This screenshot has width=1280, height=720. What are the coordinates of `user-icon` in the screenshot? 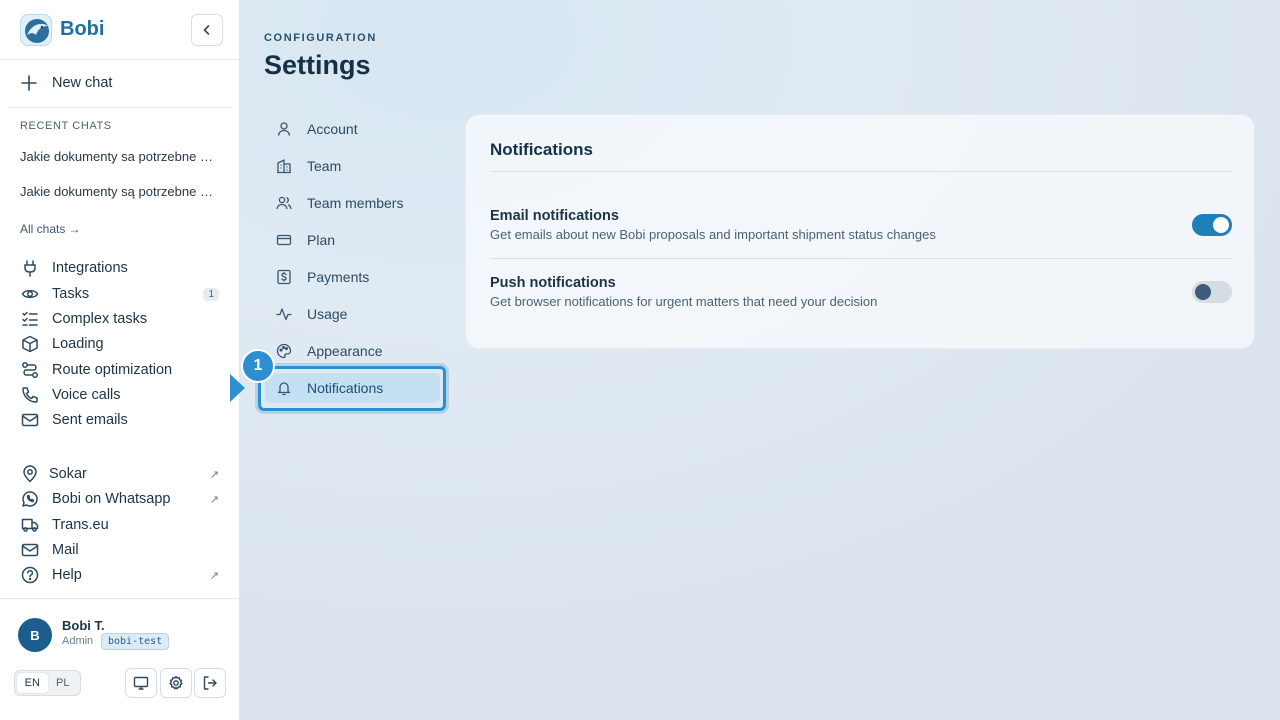 It's located at (284, 129).